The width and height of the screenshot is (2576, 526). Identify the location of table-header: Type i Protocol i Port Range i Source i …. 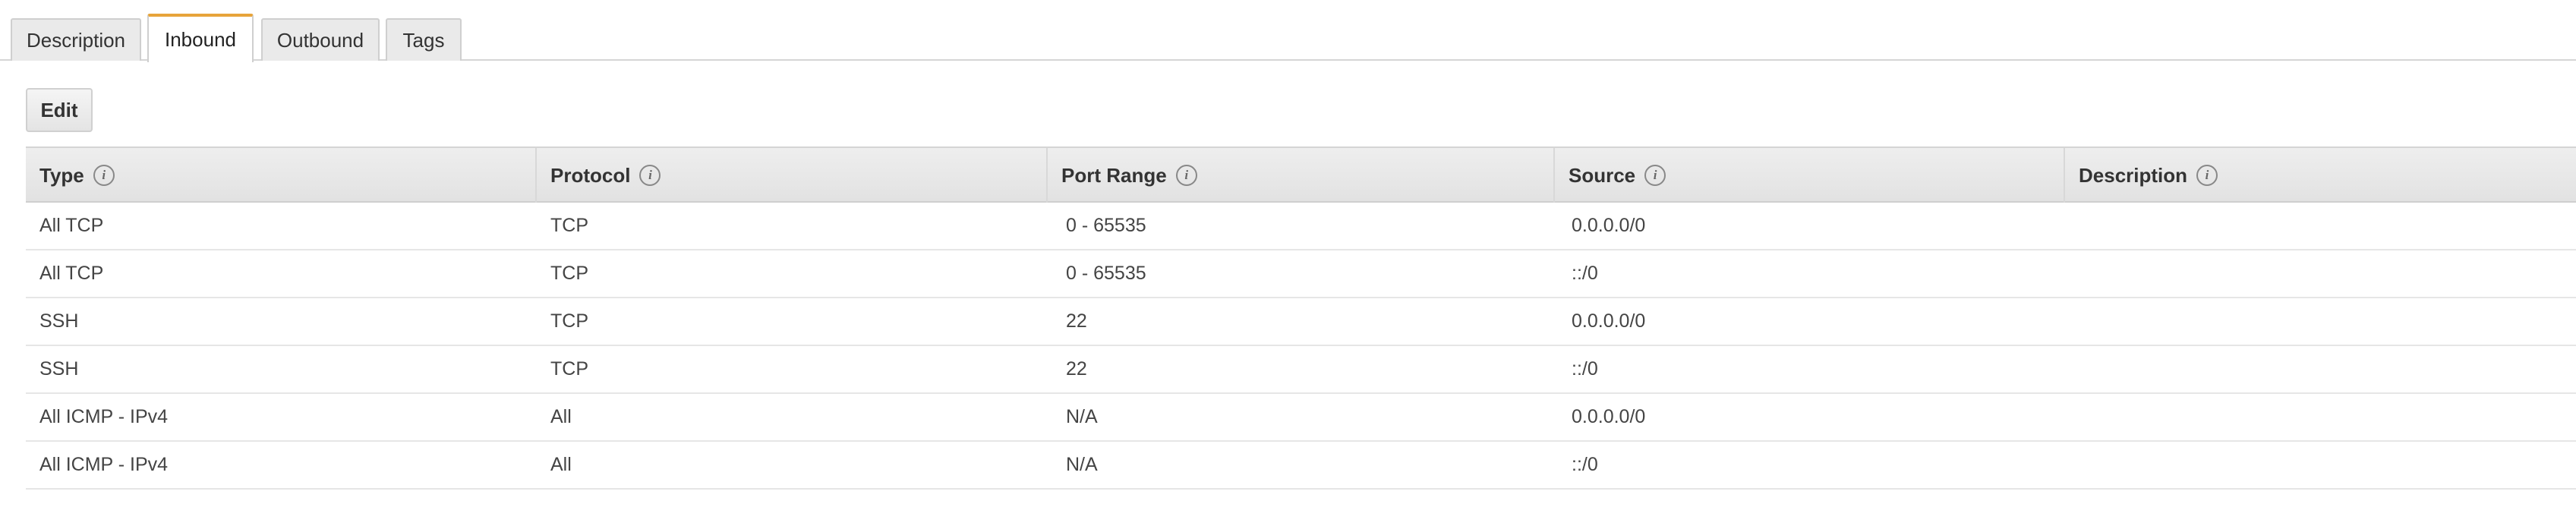
(1301, 174).